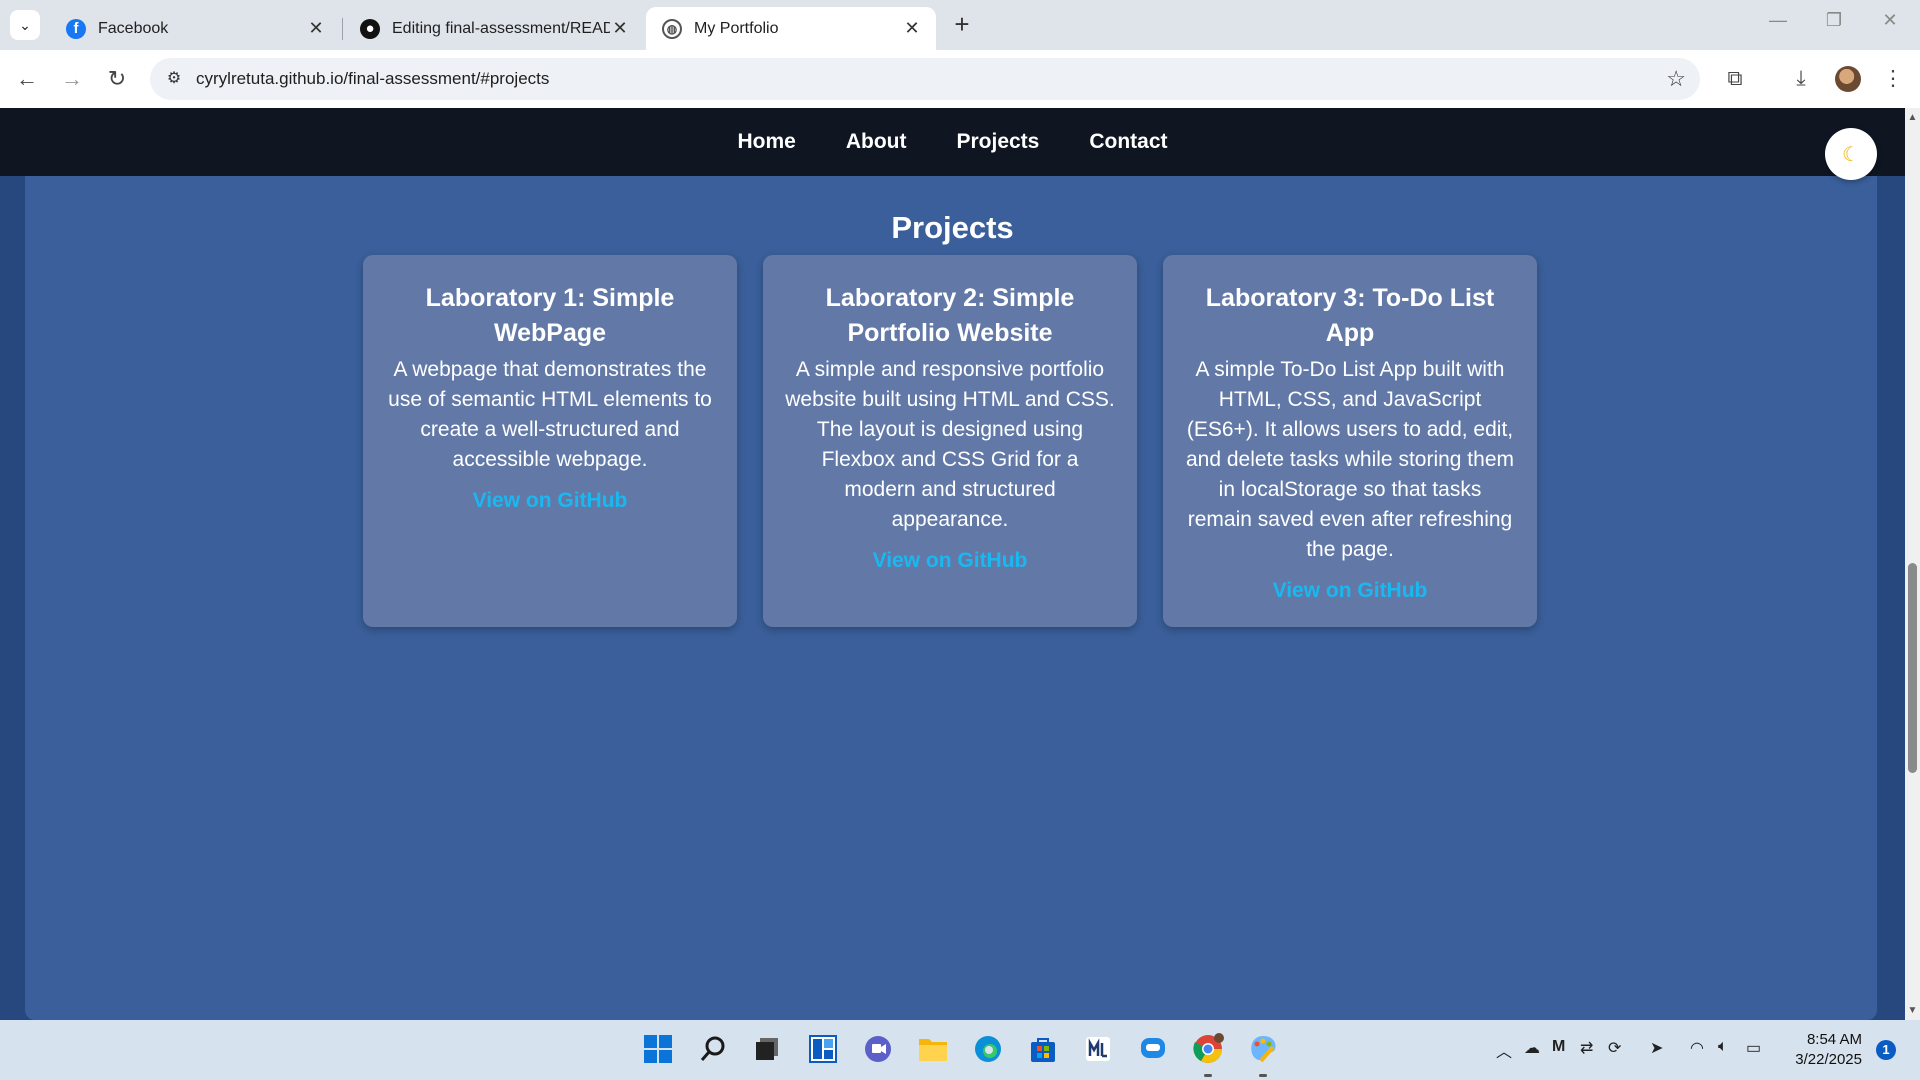 Image resolution: width=1920 pixels, height=1080 pixels. What do you see at coordinates (174, 79) in the screenshot?
I see `site-info-icon: ⚙` at bounding box center [174, 79].